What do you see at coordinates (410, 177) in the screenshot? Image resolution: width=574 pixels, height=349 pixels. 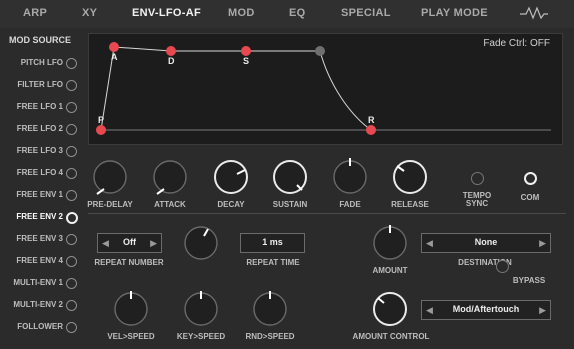 I see `release-knob` at bounding box center [410, 177].